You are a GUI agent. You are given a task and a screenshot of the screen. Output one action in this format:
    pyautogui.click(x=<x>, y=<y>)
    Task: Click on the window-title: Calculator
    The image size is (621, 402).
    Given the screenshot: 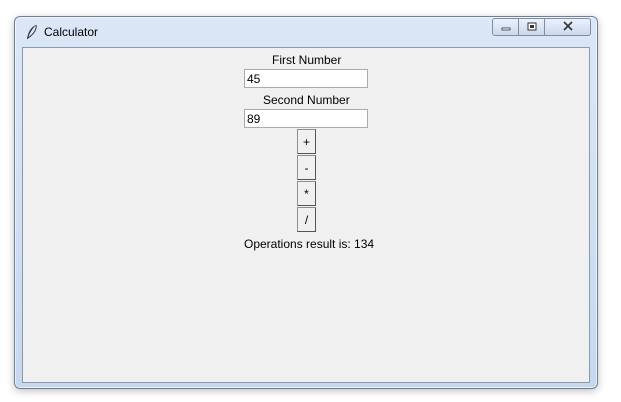 What is the action you would take?
    pyautogui.click(x=71, y=32)
    